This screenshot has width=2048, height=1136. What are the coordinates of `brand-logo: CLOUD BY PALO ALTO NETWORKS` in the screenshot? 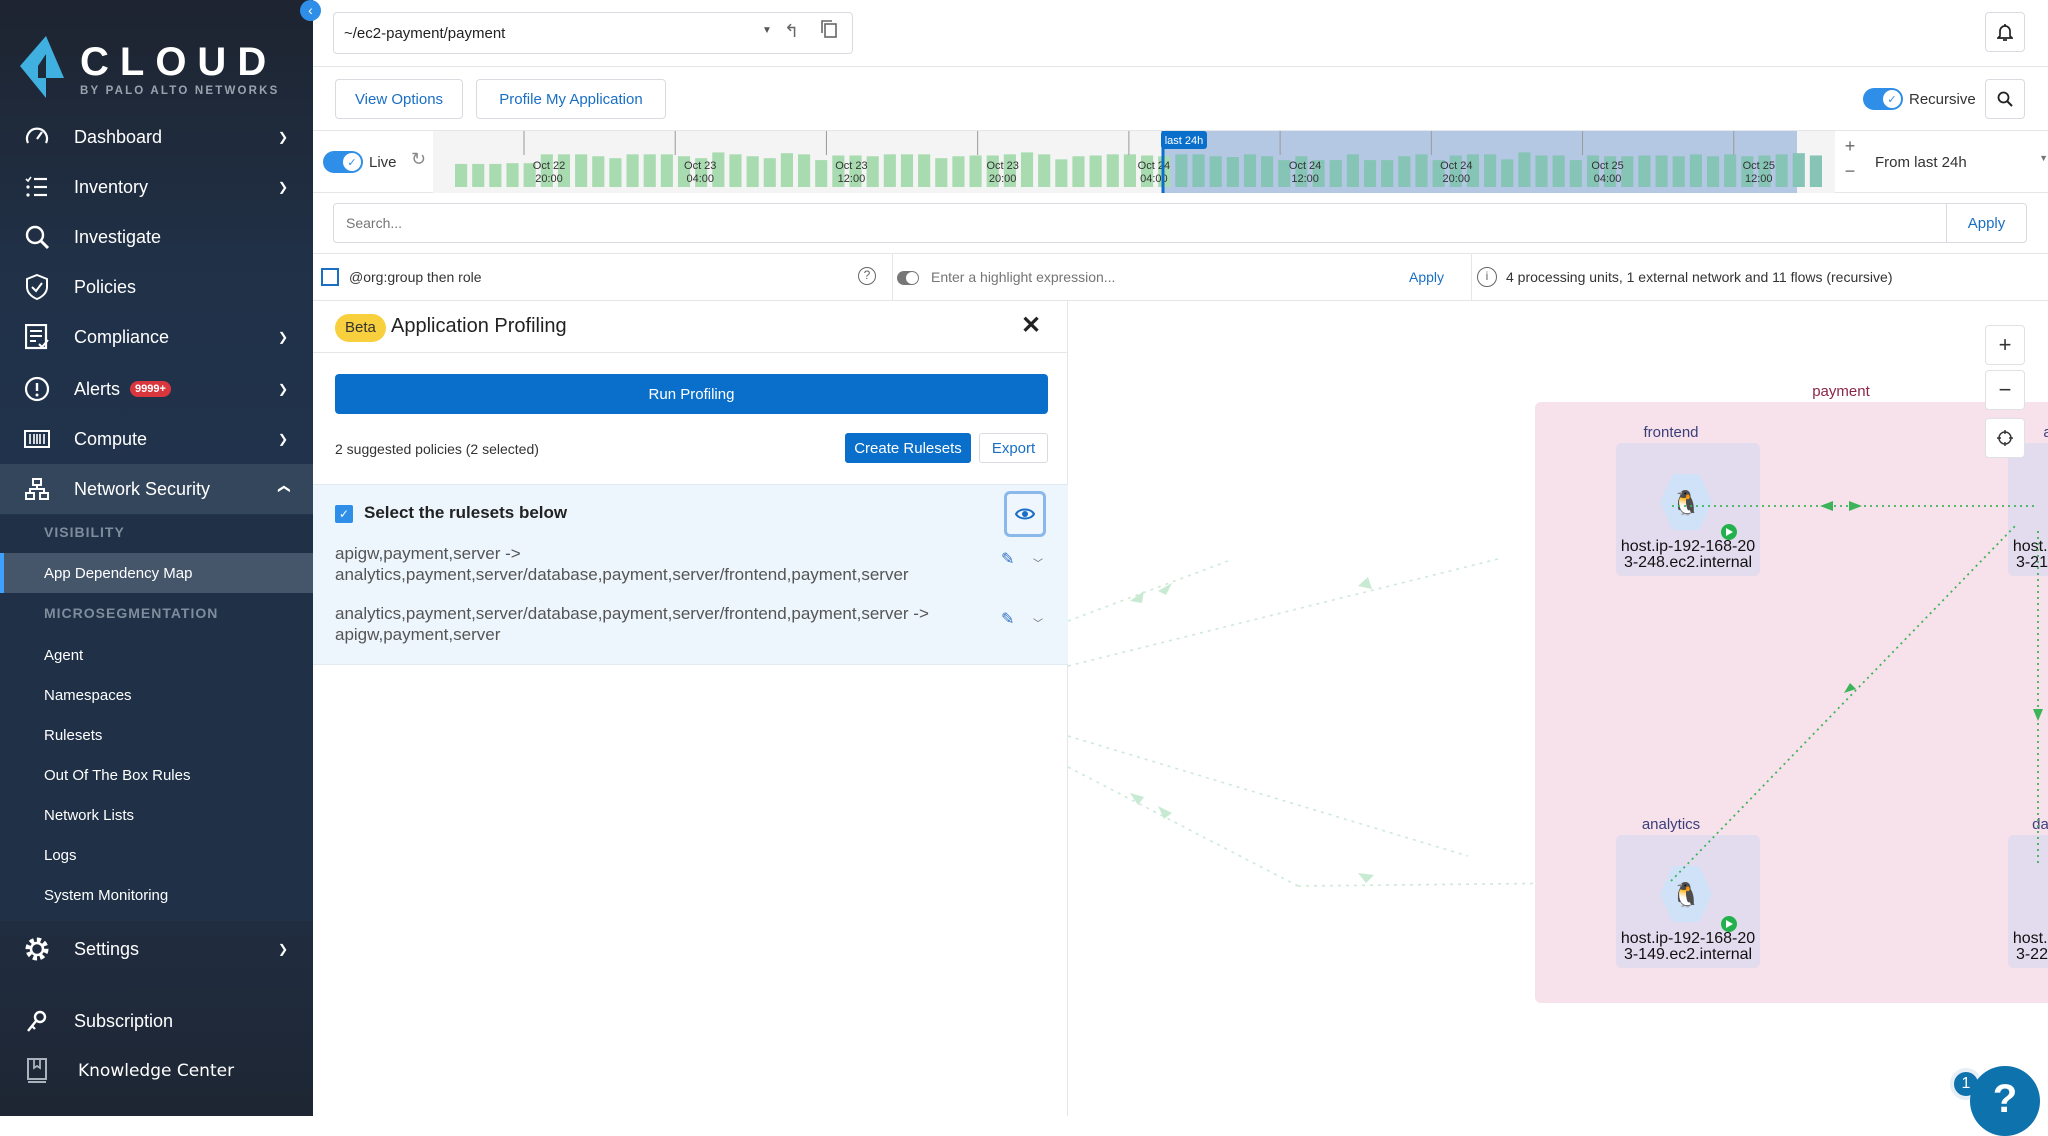 It's located at (153, 69).